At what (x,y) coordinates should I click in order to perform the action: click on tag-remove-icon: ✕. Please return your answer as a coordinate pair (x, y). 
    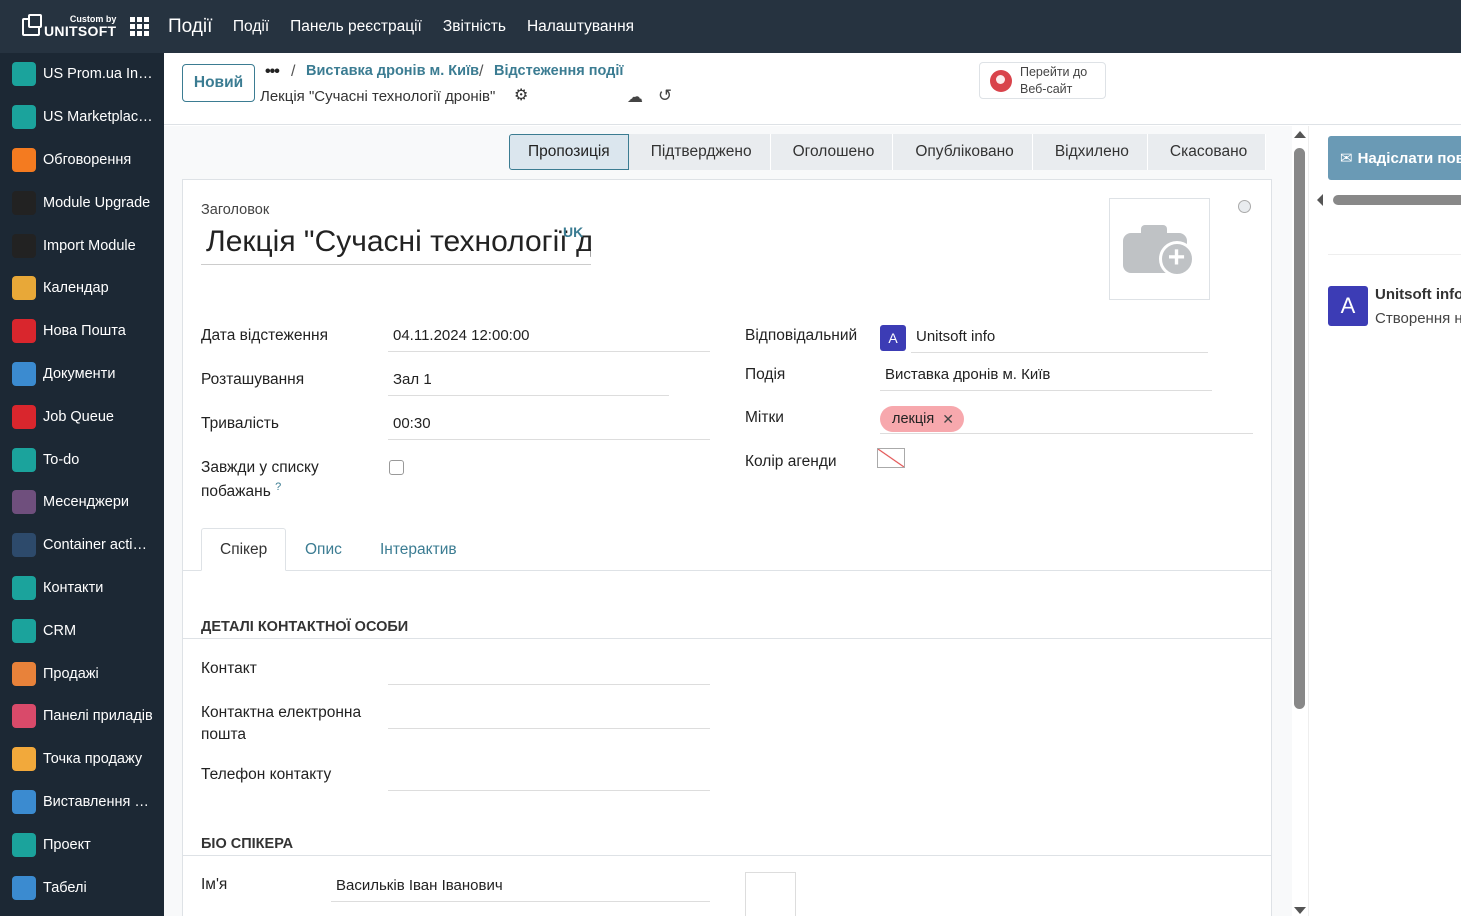
    Looking at the image, I should click on (948, 419).